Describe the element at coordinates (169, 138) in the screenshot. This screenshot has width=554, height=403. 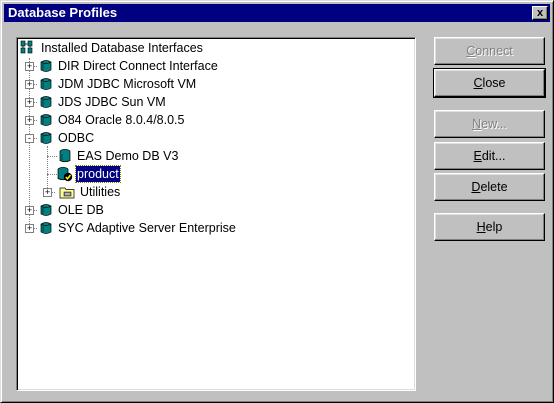
I see `tree-item-odbc: - ODBC` at that location.